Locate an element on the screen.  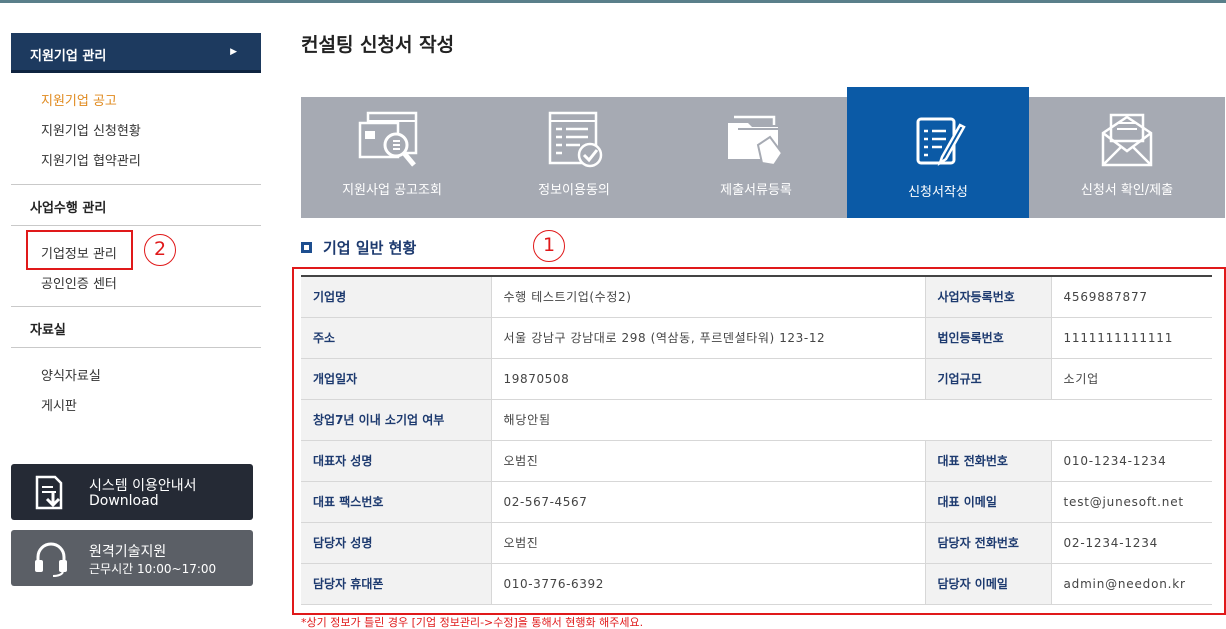
sidebar-item-forms: 양식자료실 is located at coordinates (71, 374).